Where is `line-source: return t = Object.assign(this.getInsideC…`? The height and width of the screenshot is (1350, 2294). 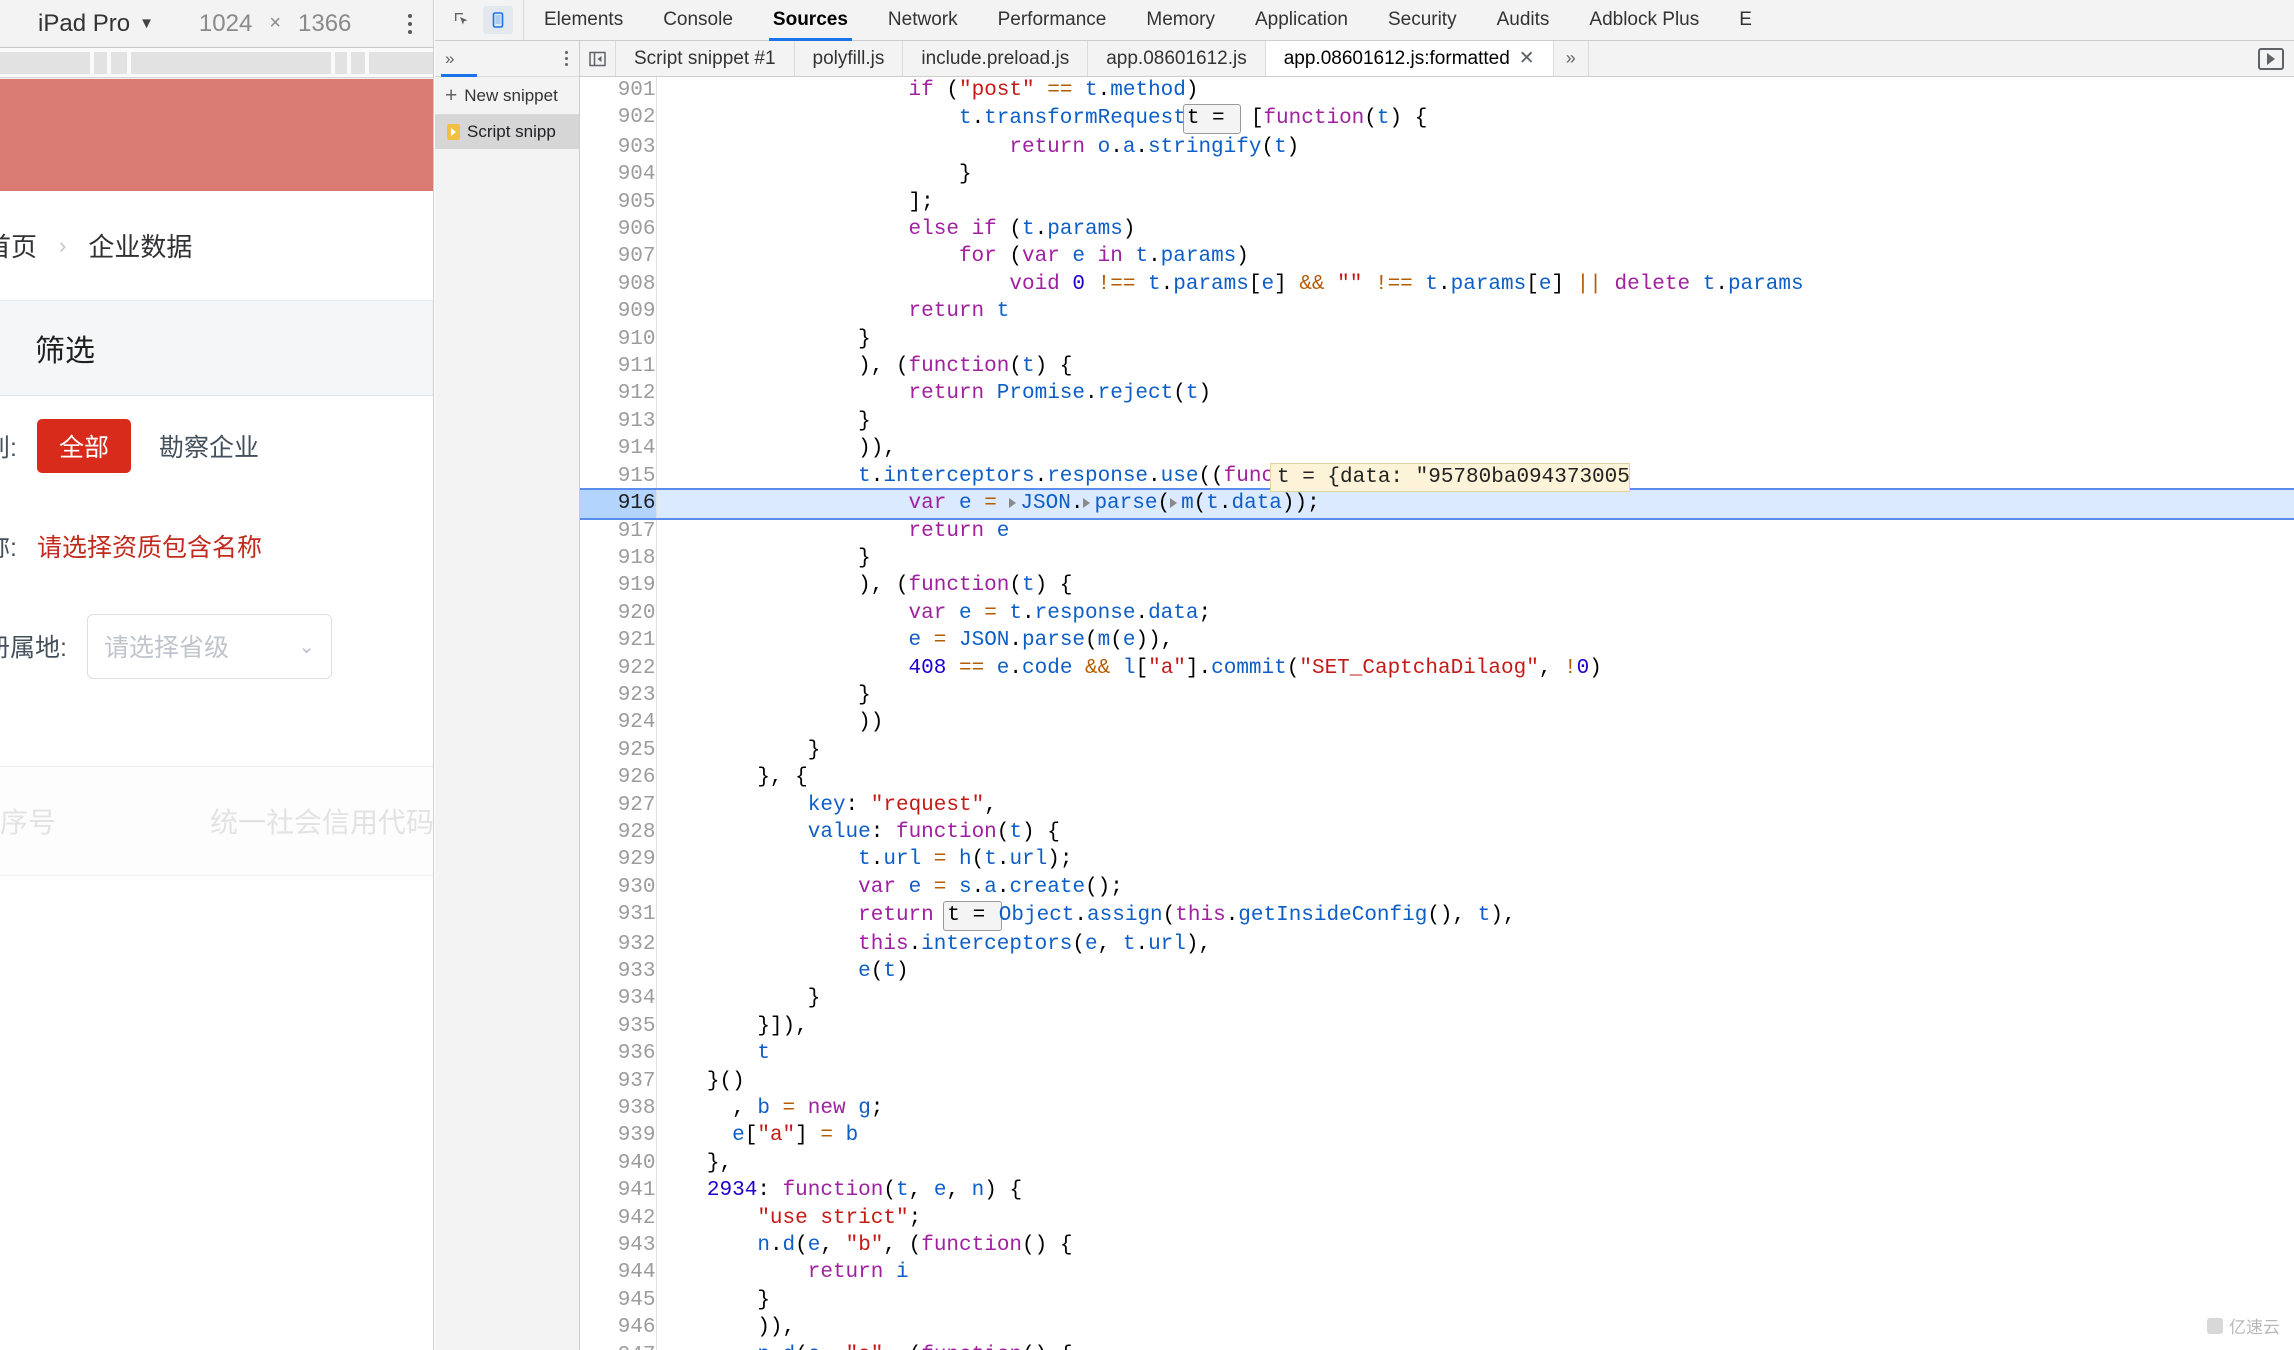 line-source: return t = Object.assign(this.getInsideC… is located at coordinates (1475, 916).